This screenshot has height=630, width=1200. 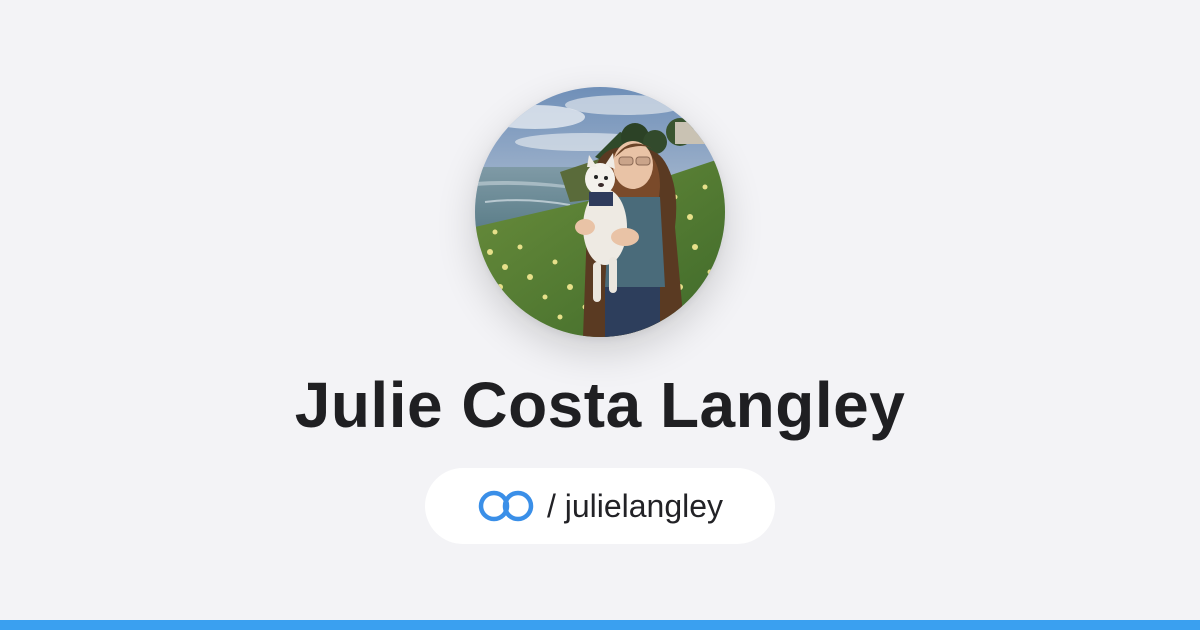 What do you see at coordinates (600, 405) in the screenshot?
I see `profile-name: Julie Costa Langley` at bounding box center [600, 405].